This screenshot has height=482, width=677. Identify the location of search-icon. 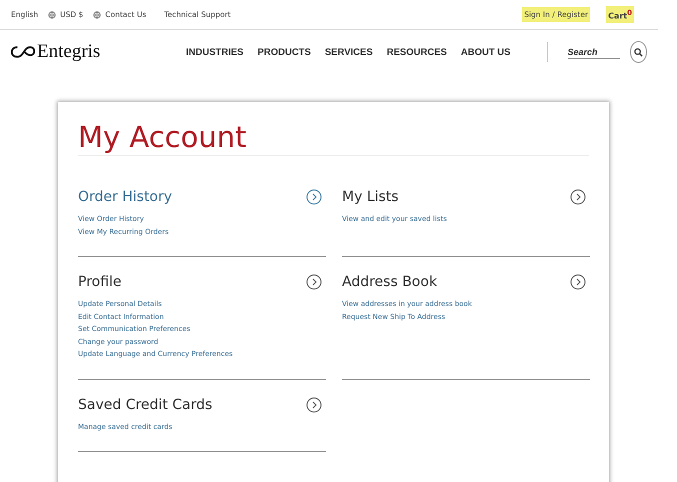
(638, 52).